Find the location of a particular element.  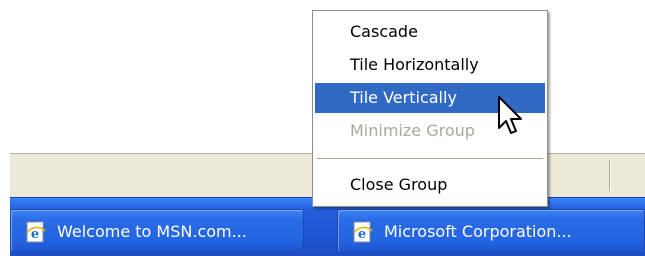

menu-separator is located at coordinates (430, 158).